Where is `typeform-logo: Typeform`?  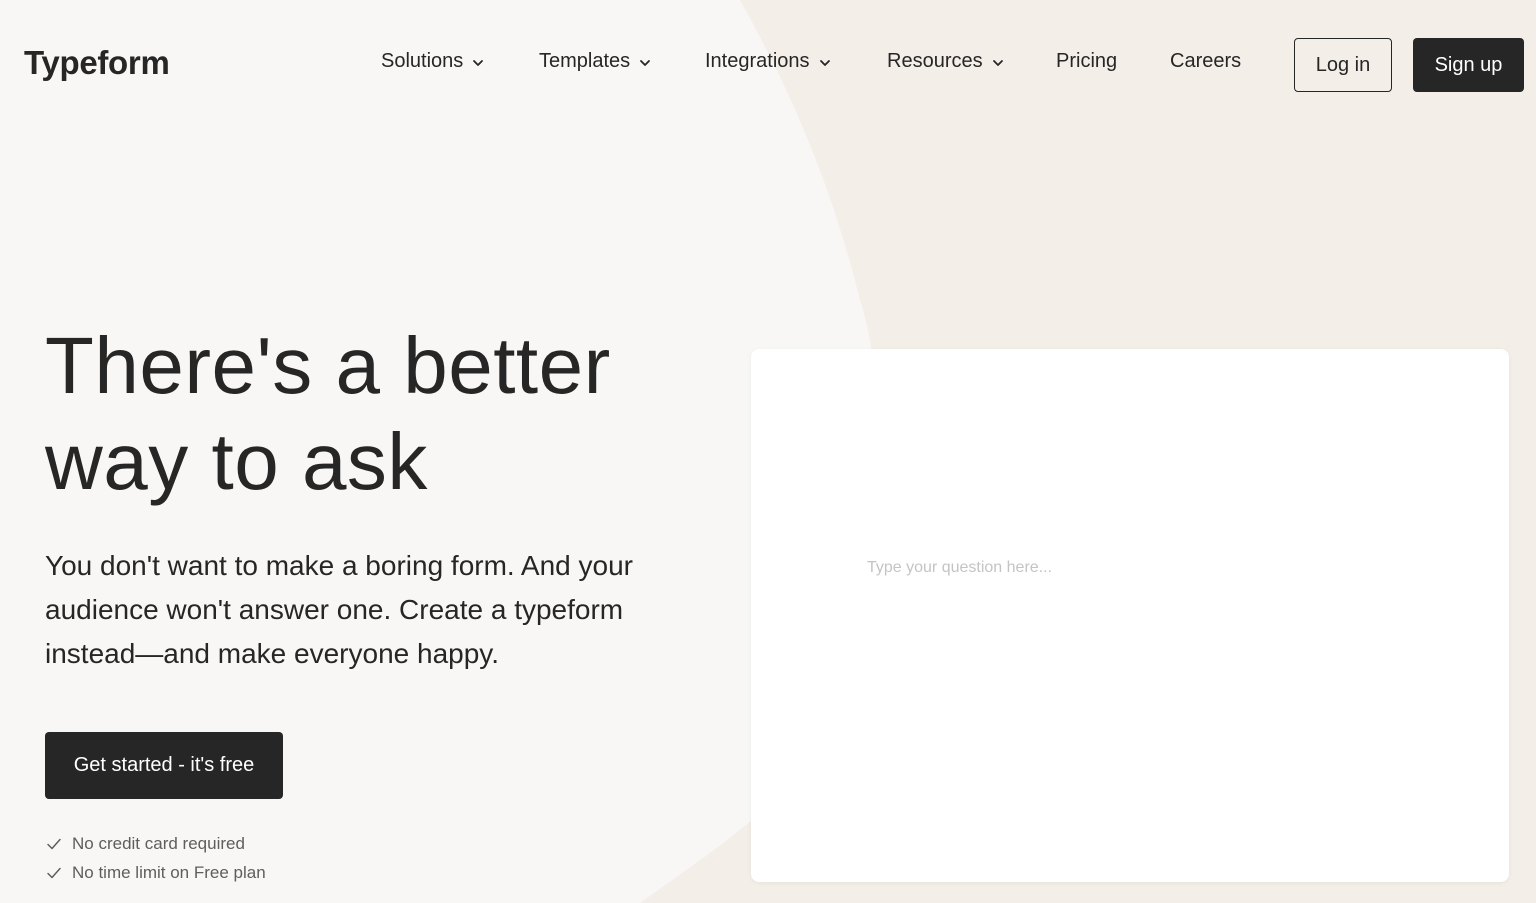 typeform-logo: Typeform is located at coordinates (97, 63).